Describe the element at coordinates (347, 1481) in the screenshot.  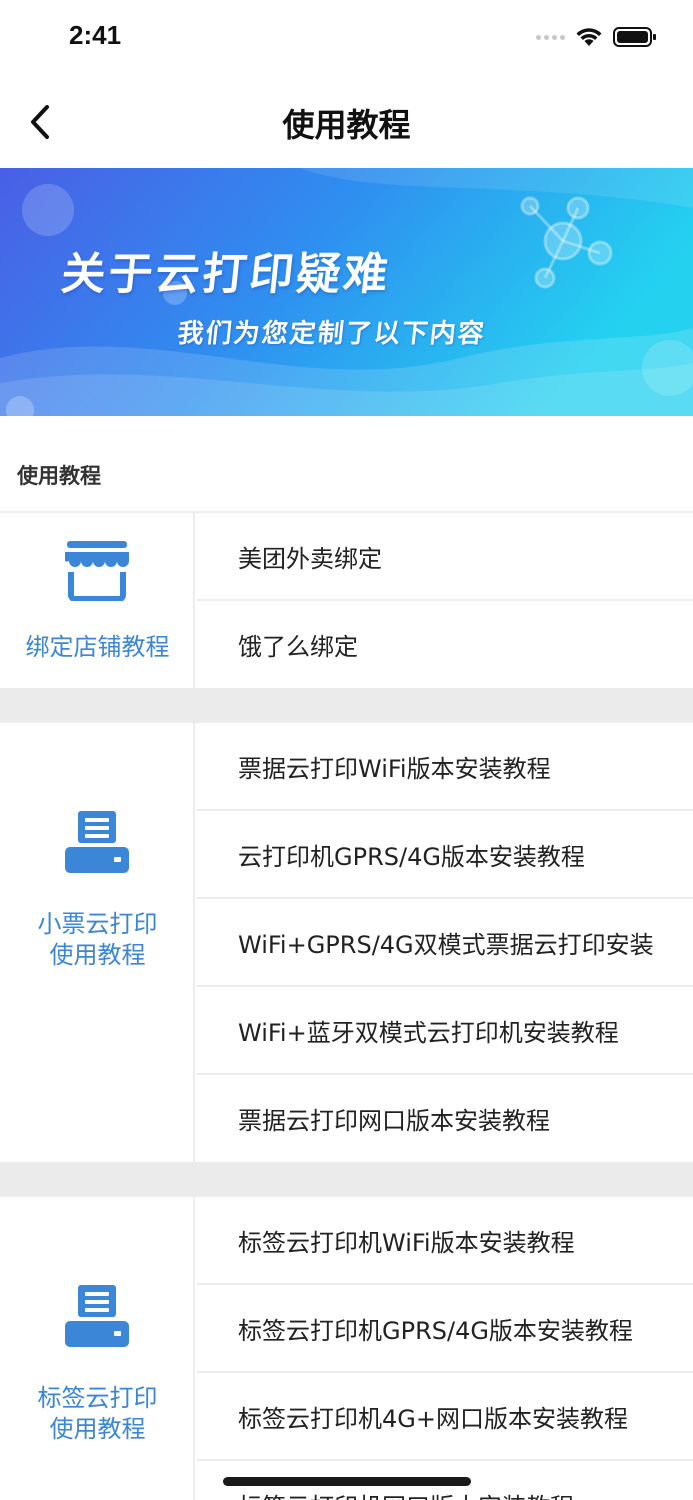
I see `home-indicator` at that location.